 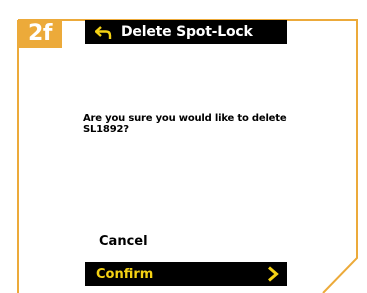 I want to click on page-title: Delete Spot-Lock, so click(x=187, y=32).